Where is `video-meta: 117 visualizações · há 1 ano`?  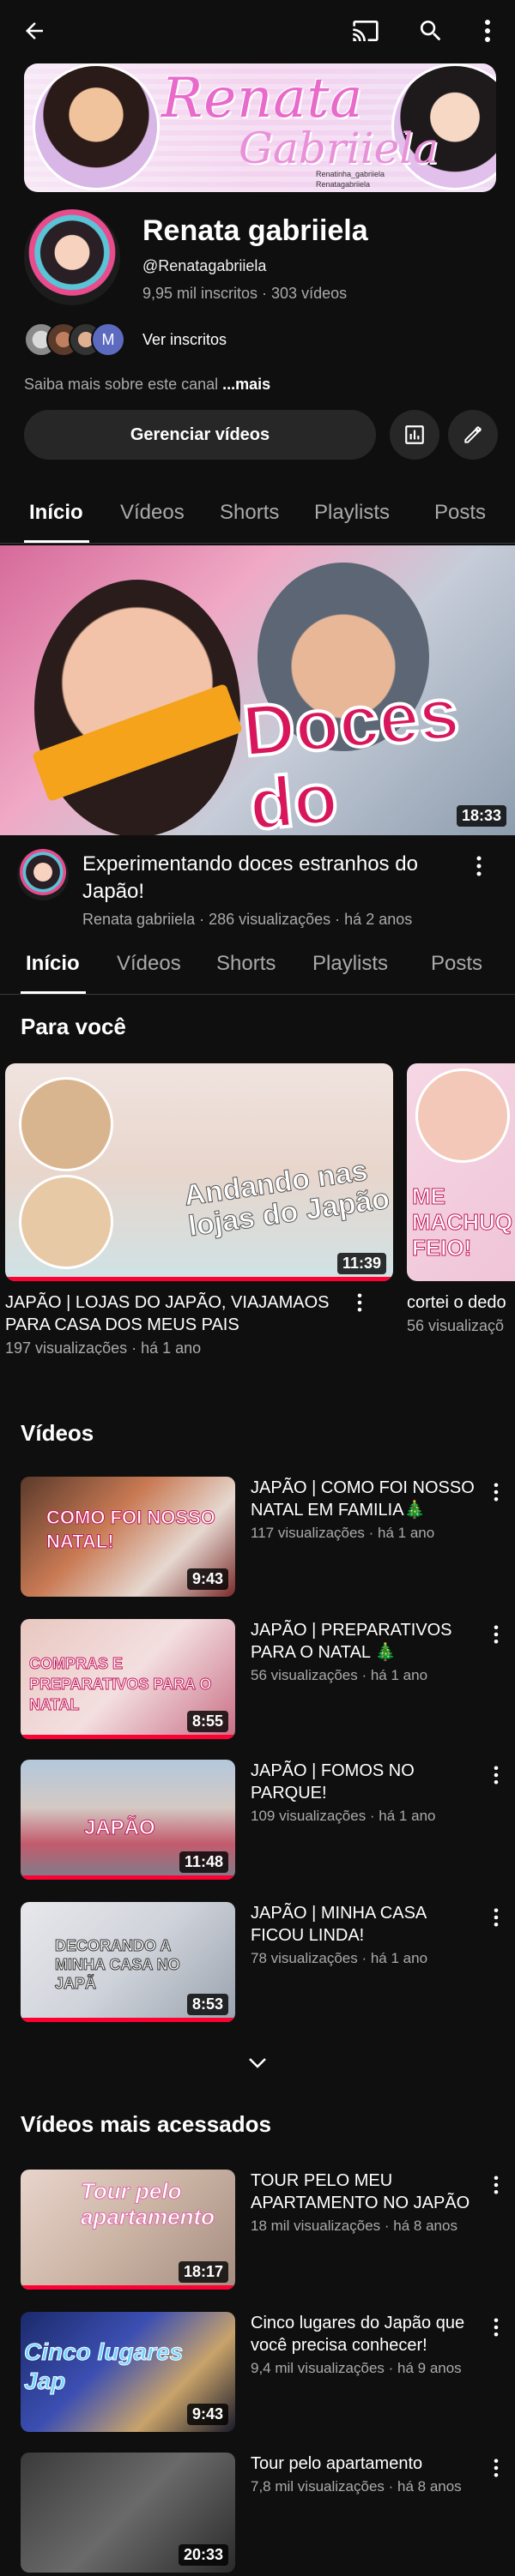
video-meta: 117 visualizações · há 1 ano is located at coordinates (343, 1533).